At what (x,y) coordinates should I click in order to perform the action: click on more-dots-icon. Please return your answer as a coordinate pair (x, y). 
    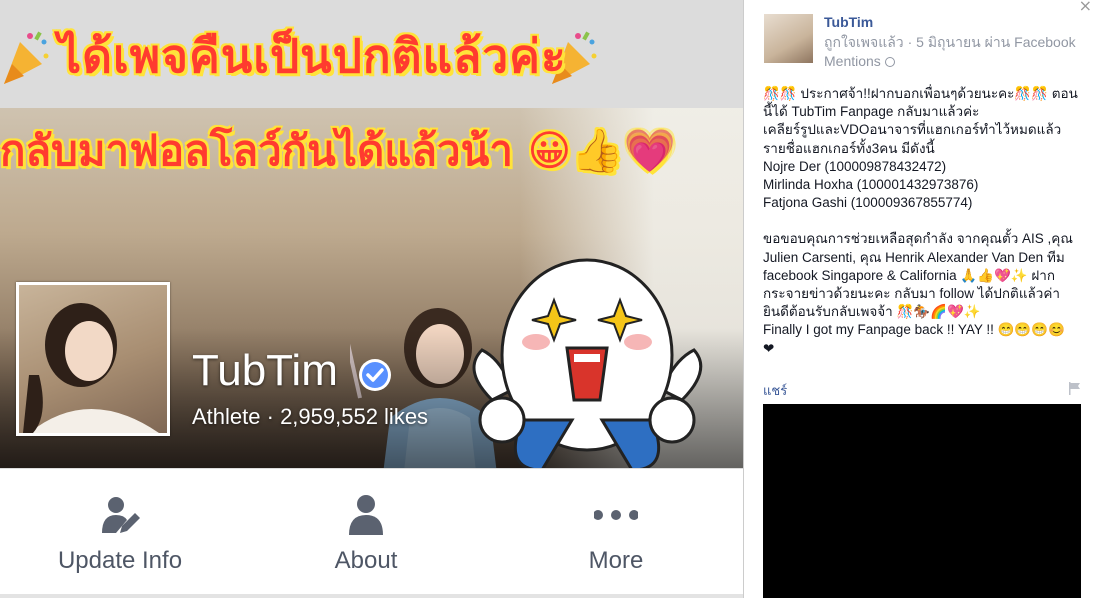
    Looking at the image, I should click on (616, 515).